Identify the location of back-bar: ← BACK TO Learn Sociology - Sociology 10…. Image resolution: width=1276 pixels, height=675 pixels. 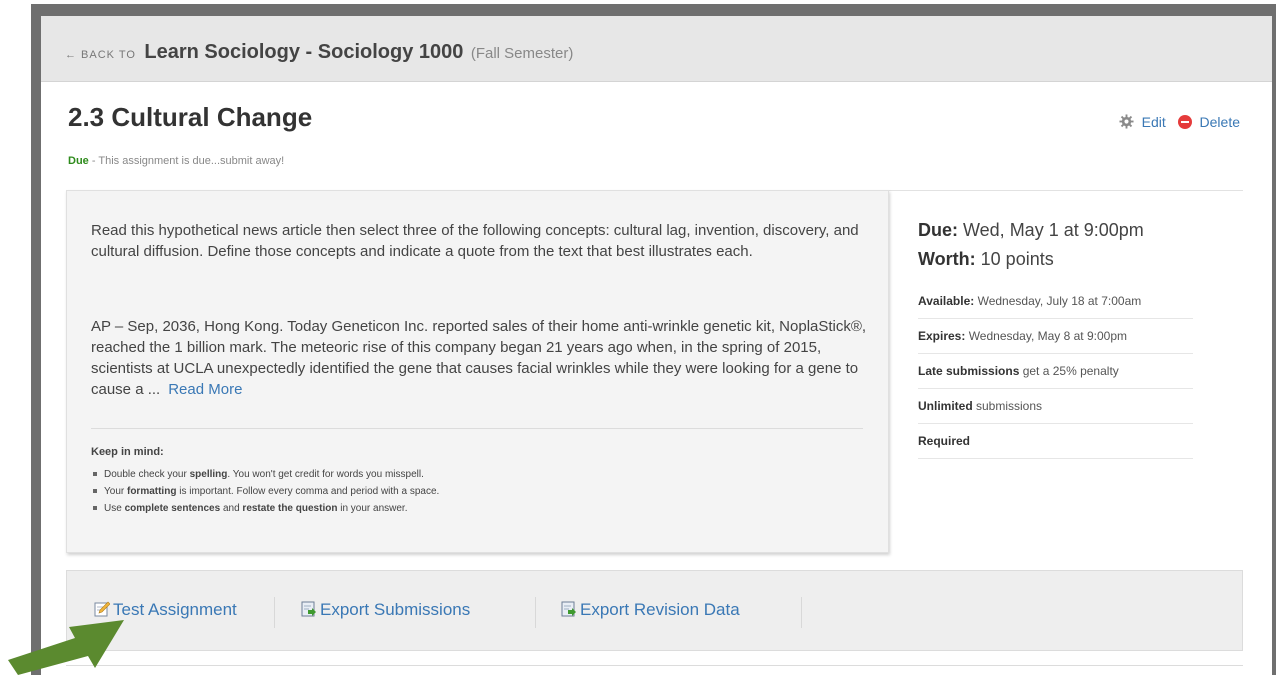
(656, 49).